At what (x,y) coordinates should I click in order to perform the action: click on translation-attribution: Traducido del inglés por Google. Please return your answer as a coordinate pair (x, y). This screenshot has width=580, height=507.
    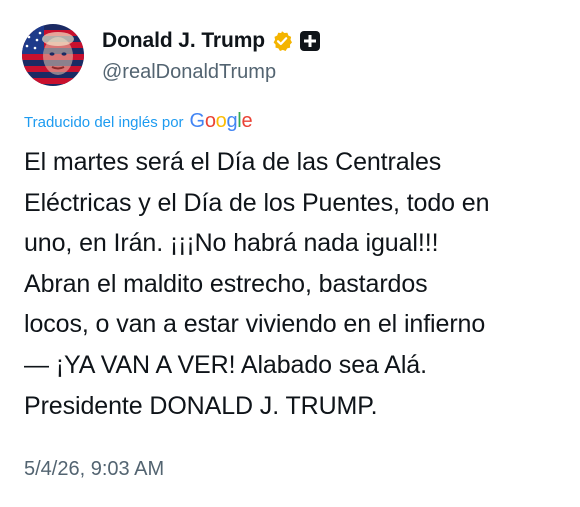
    Looking at the image, I should click on (138, 121).